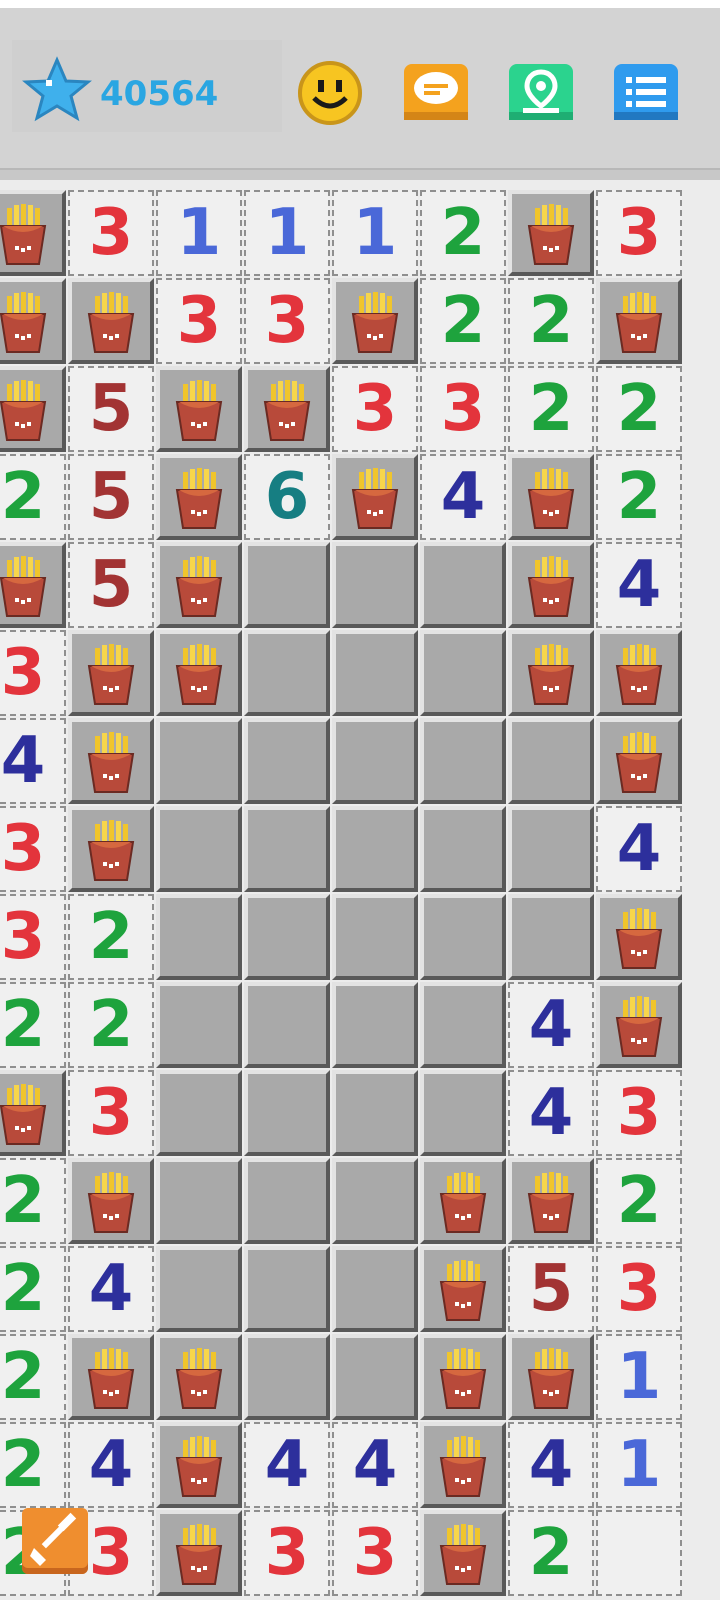 The width and height of the screenshot is (720, 1600). Describe the element at coordinates (287, 497) in the screenshot. I see `cell-revealed: 6` at that location.